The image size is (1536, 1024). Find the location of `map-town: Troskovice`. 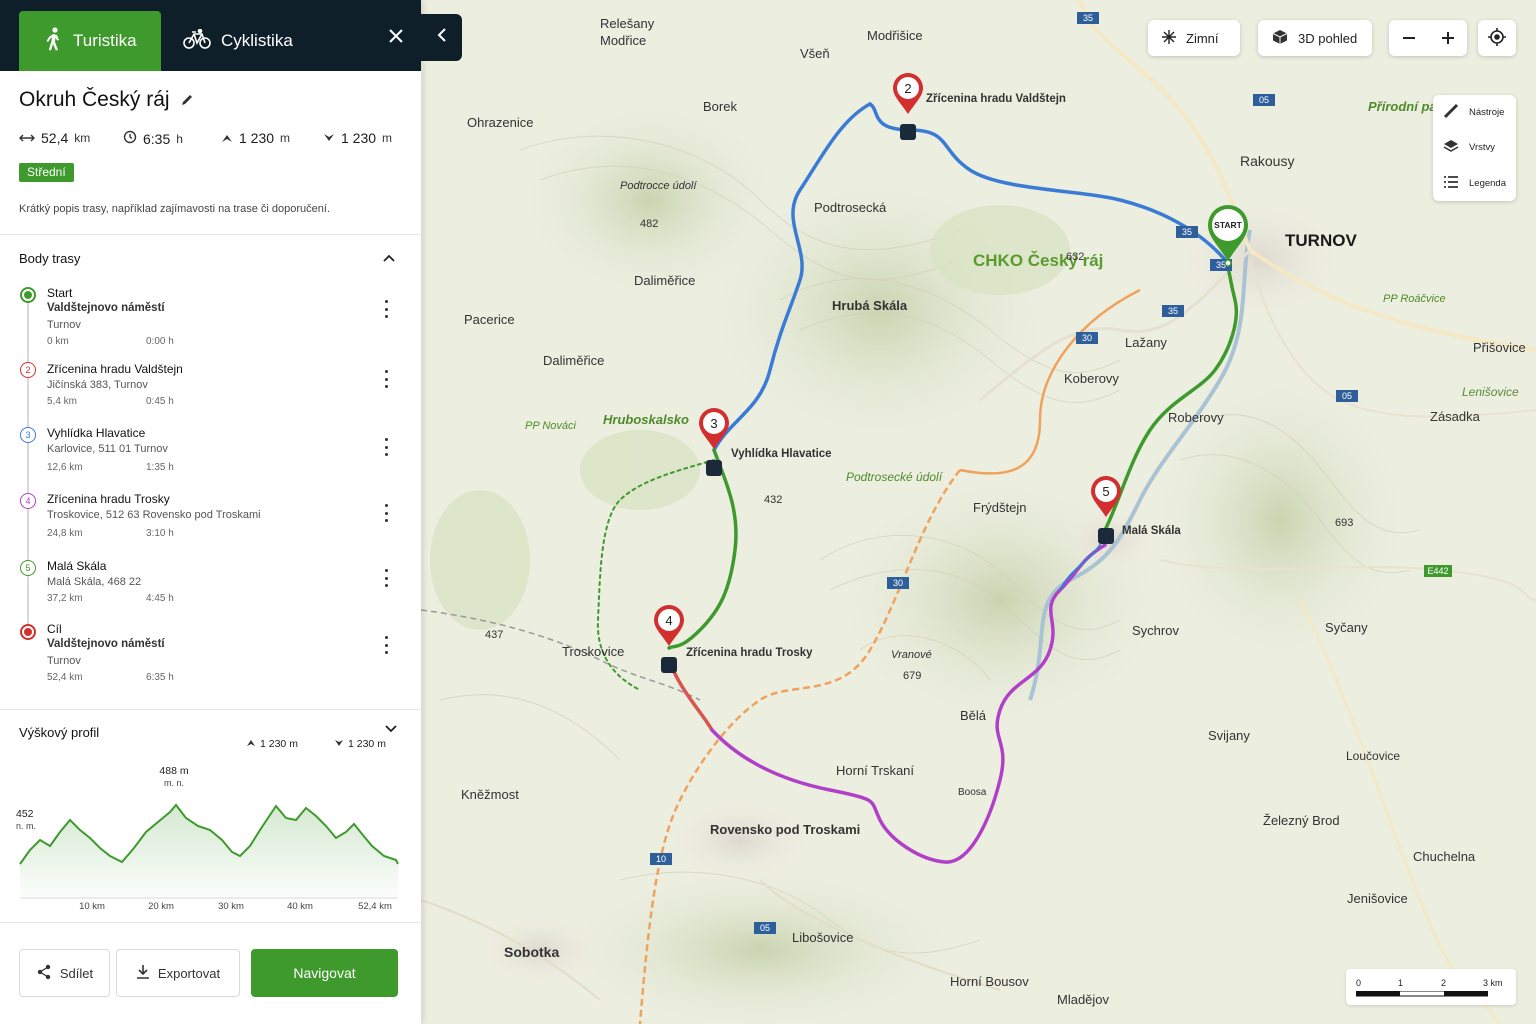

map-town: Troskovice is located at coordinates (593, 651).